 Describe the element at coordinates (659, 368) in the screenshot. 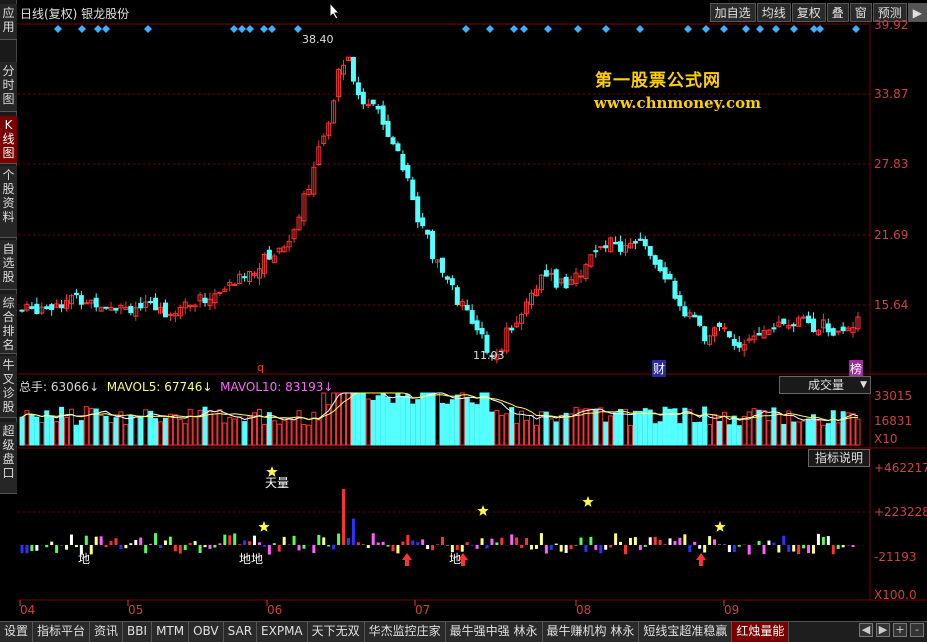

I see `event-marker-finance: 财` at that location.